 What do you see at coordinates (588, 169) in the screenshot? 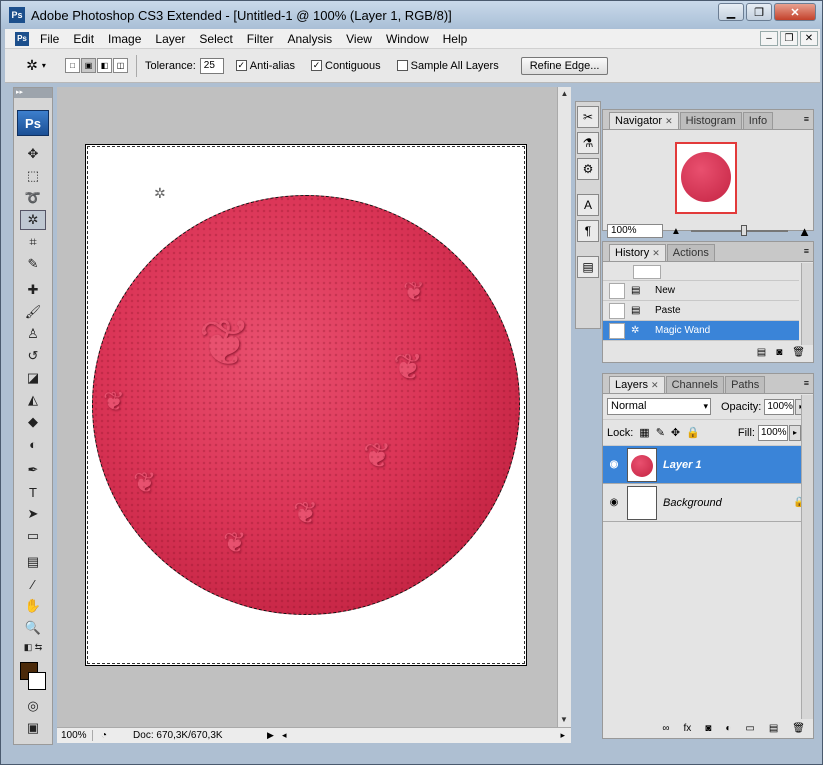
I see `clone-source-icon: ⚙` at bounding box center [588, 169].